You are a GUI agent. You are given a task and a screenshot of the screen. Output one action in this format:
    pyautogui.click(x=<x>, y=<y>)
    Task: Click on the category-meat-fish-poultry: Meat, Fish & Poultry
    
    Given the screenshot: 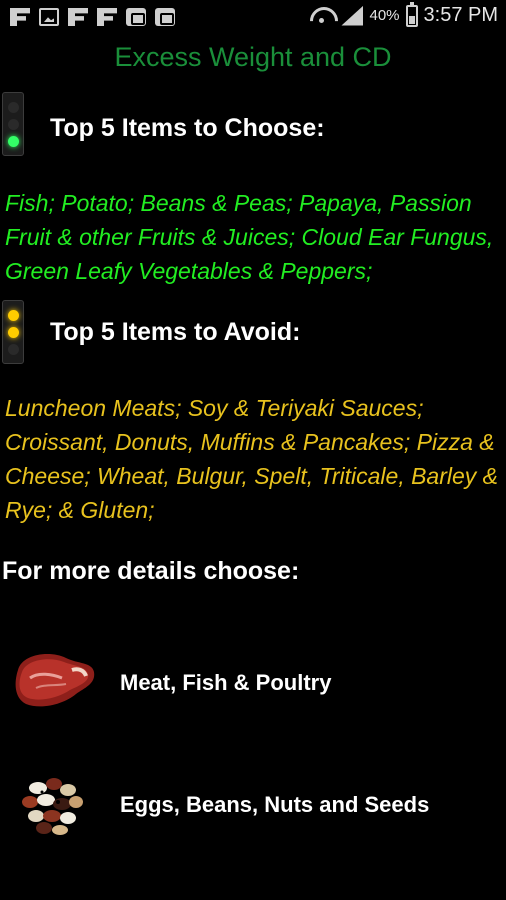 What is the action you would take?
    pyautogui.click(x=253, y=681)
    